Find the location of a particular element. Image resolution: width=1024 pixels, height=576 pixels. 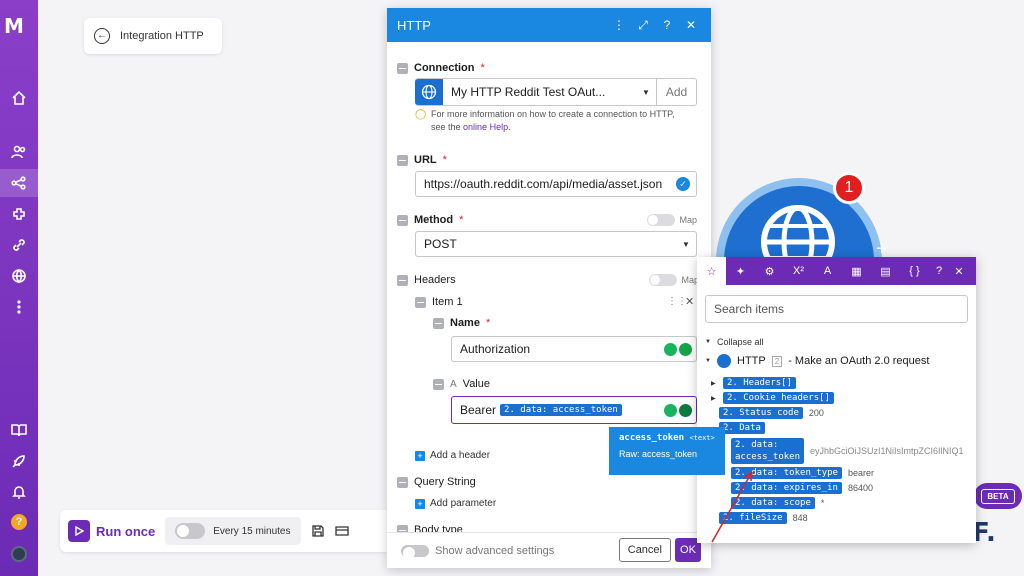

drag-handle-icon: ⋮⋮ is located at coordinates (677, 301).